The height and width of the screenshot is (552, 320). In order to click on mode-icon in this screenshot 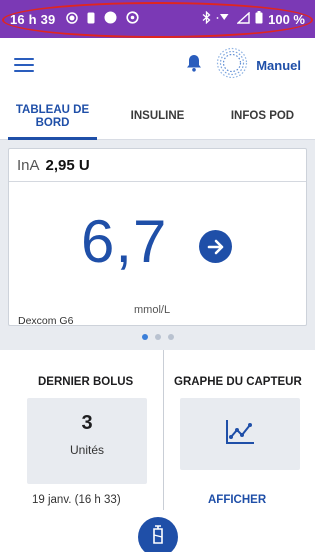, I will do `click(232, 65)`.